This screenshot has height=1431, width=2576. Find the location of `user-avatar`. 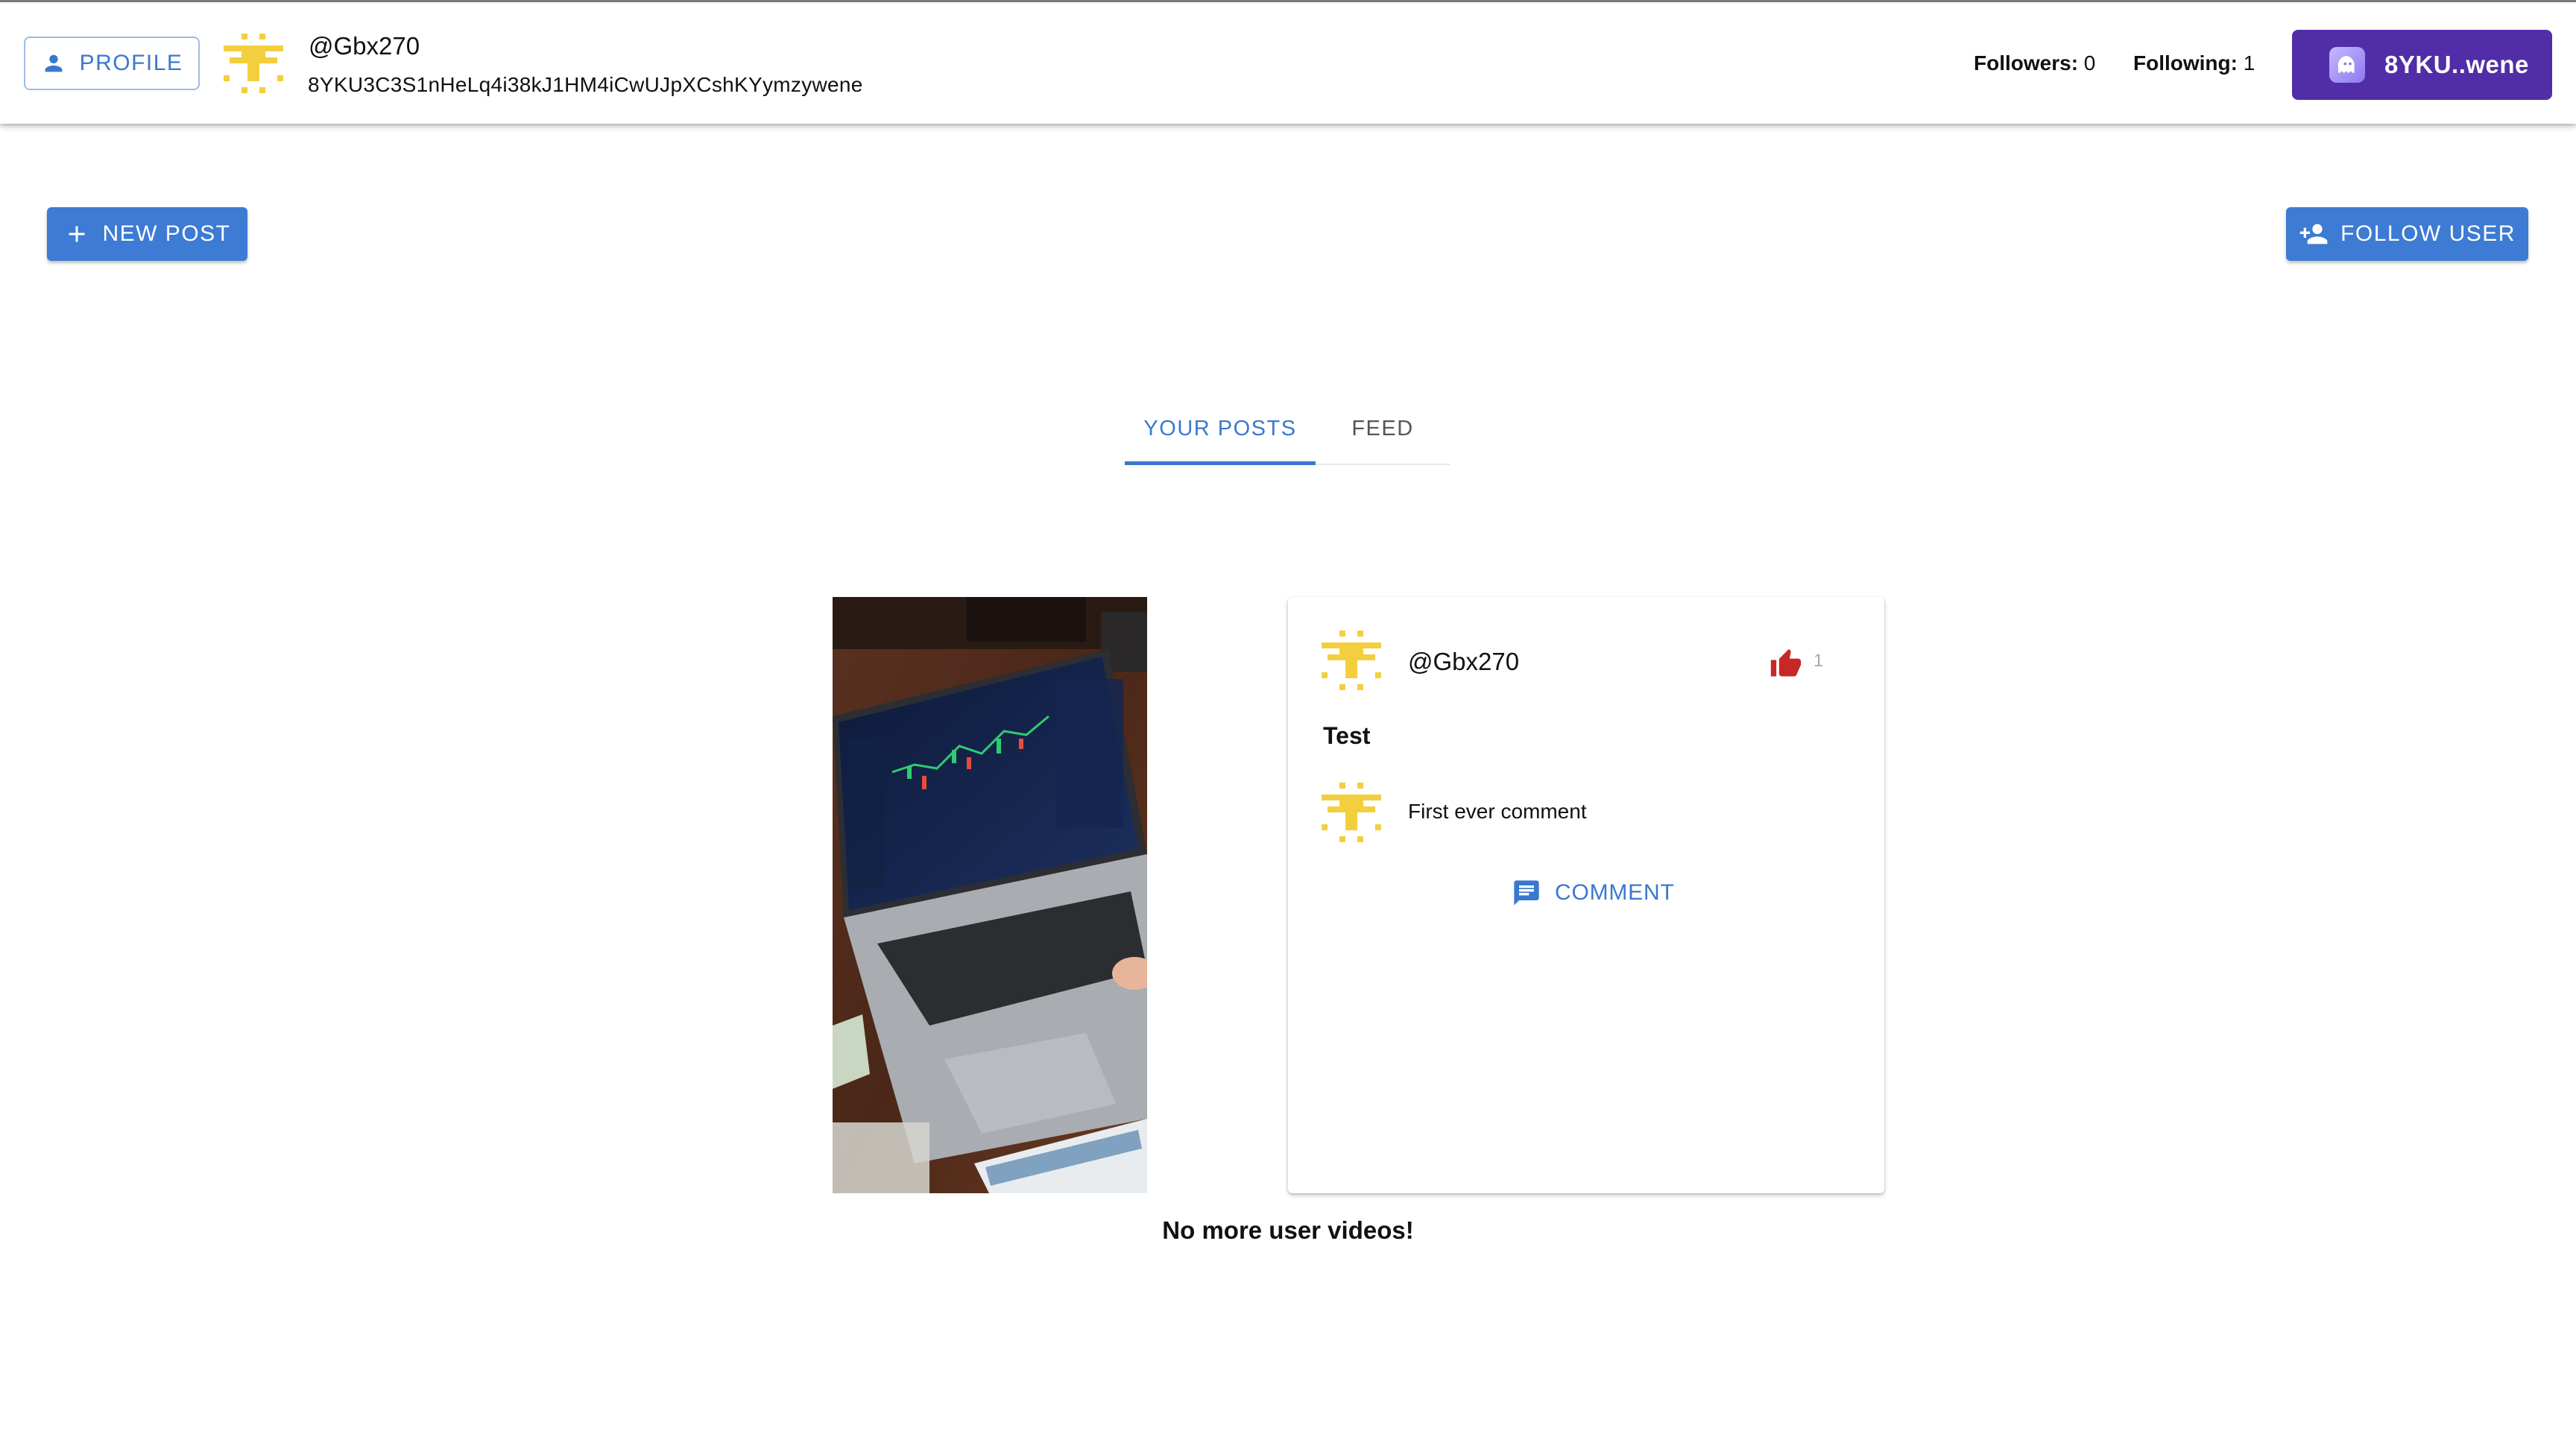

user-avatar is located at coordinates (253, 64).